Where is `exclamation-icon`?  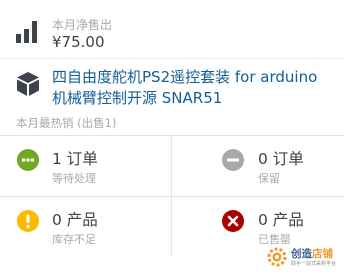
exclamation-icon is located at coordinates (28, 221).